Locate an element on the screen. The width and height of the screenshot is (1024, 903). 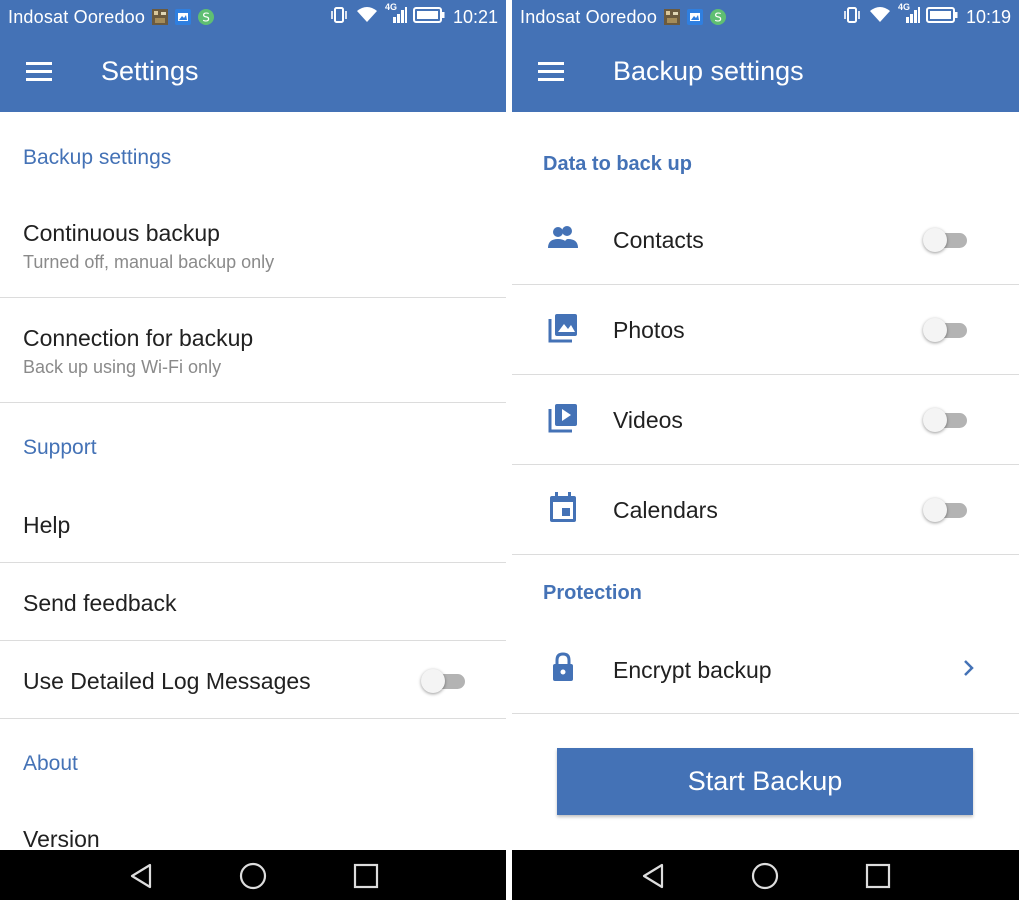
calendar-icon is located at coordinates (563, 508).